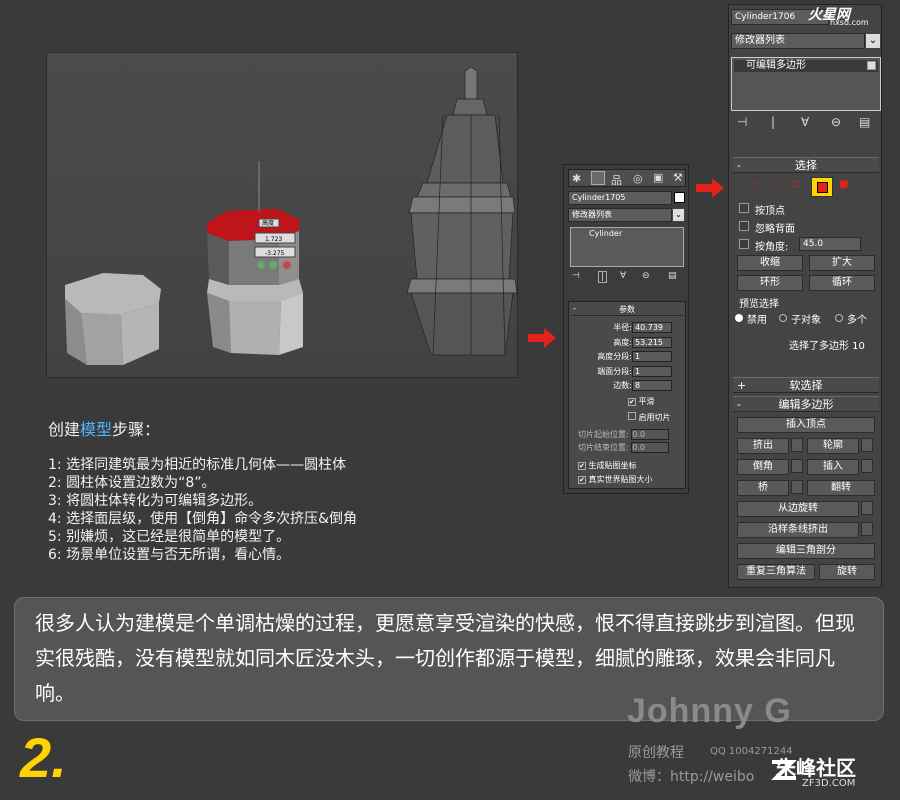  Describe the element at coordinates (806, 320) in the screenshot. I see `subobject-label: 子对象` at that location.